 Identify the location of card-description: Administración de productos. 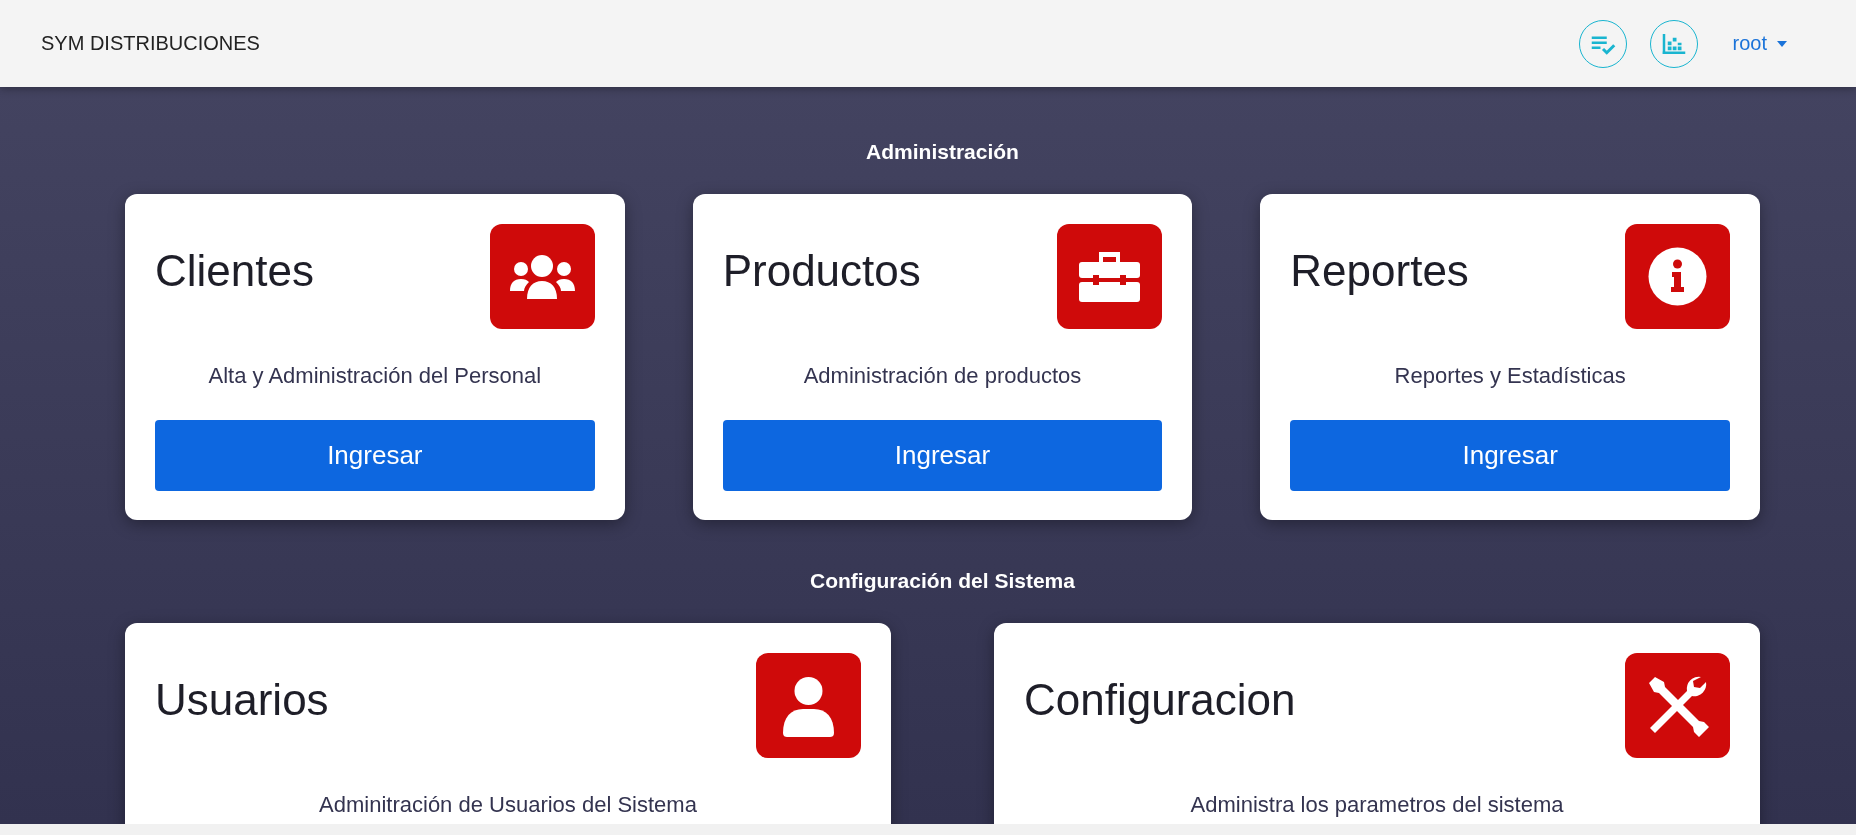
(942, 376).